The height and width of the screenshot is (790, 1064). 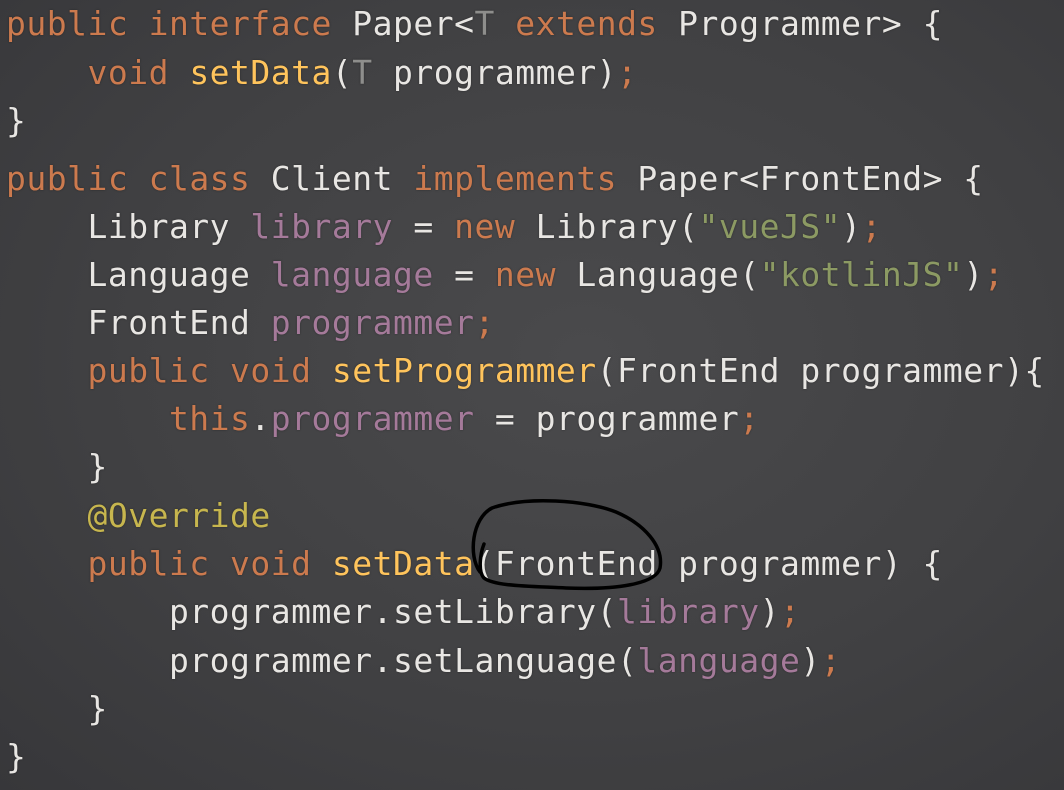 I want to click on code-token: extends, so click(x=586, y=23).